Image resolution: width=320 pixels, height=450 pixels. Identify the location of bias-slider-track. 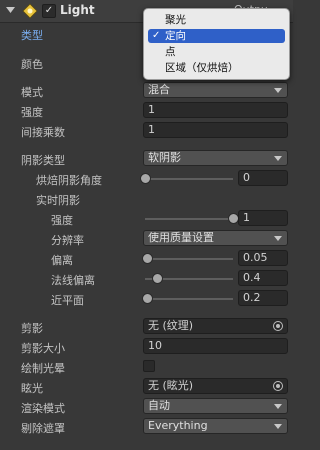
(189, 259).